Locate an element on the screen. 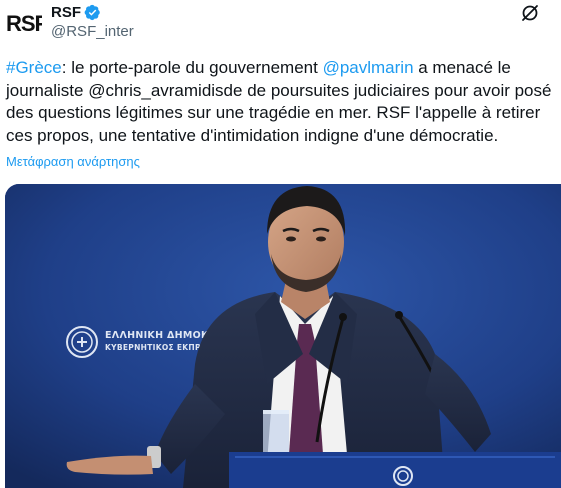 Image resolution: width=561 pixels, height=488 pixels. svg-text: RSF is located at coordinates (24, 23).